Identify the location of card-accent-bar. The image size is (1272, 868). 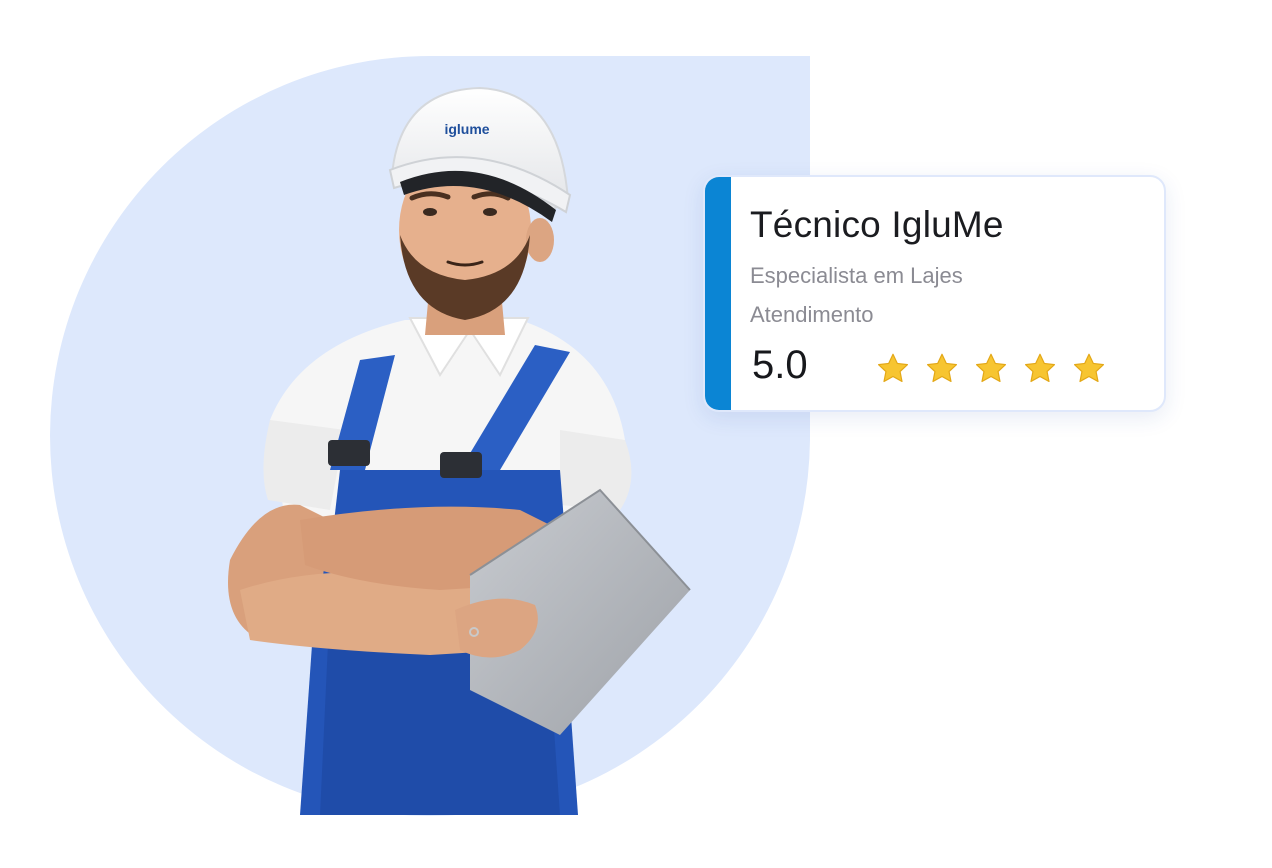
(718, 293).